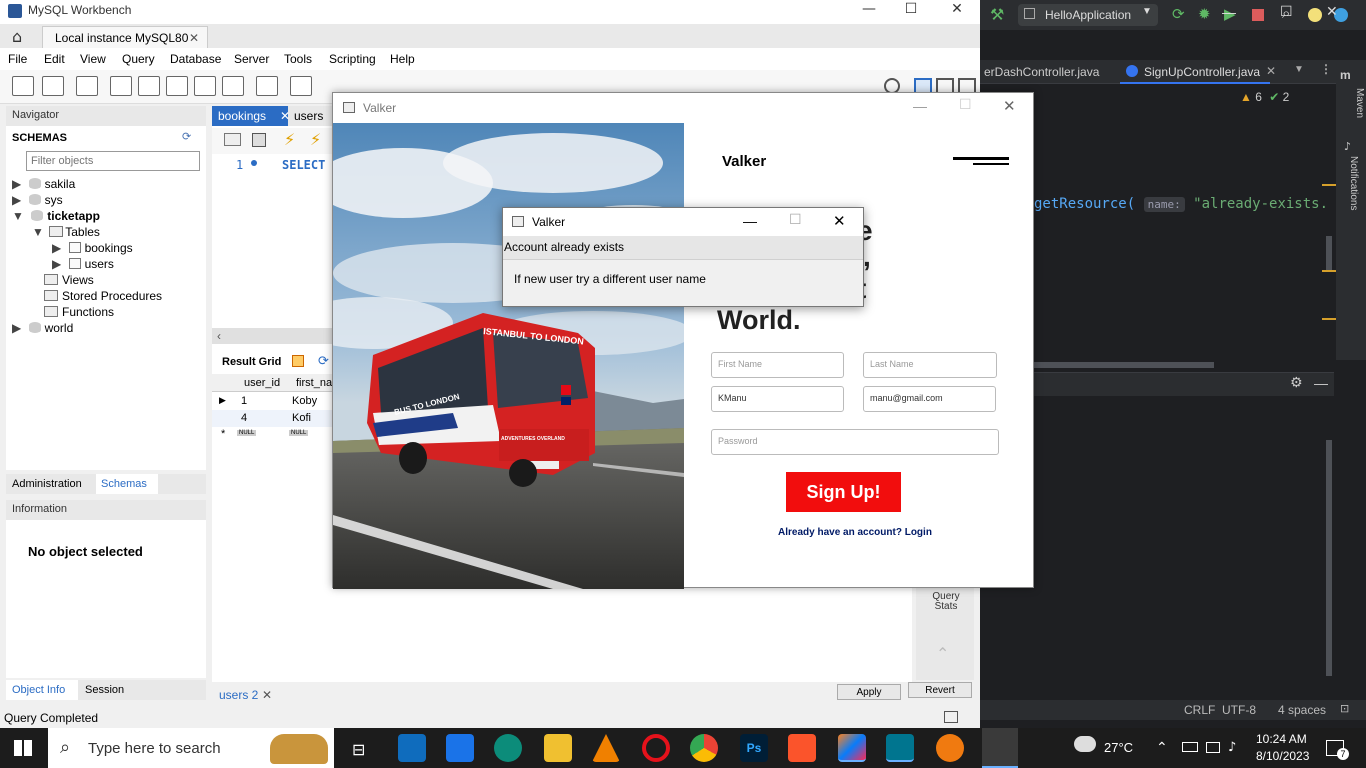 The height and width of the screenshot is (768, 1366). I want to click on output-toggle-icon, so click(951, 717).